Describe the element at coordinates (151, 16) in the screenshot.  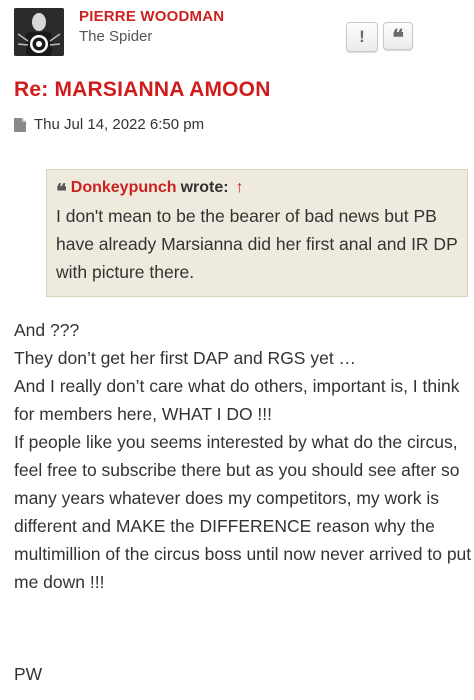
I see `author-username: PIERRE WOODMAN` at that location.